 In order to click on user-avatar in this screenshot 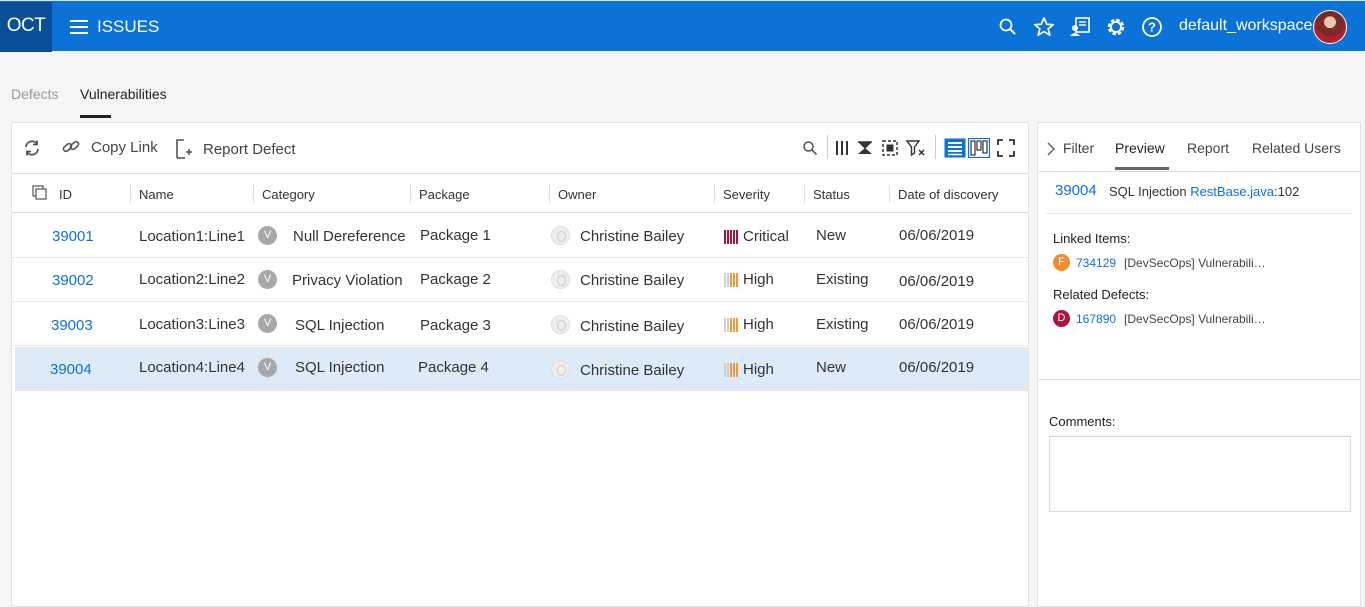, I will do `click(1330, 27)`.